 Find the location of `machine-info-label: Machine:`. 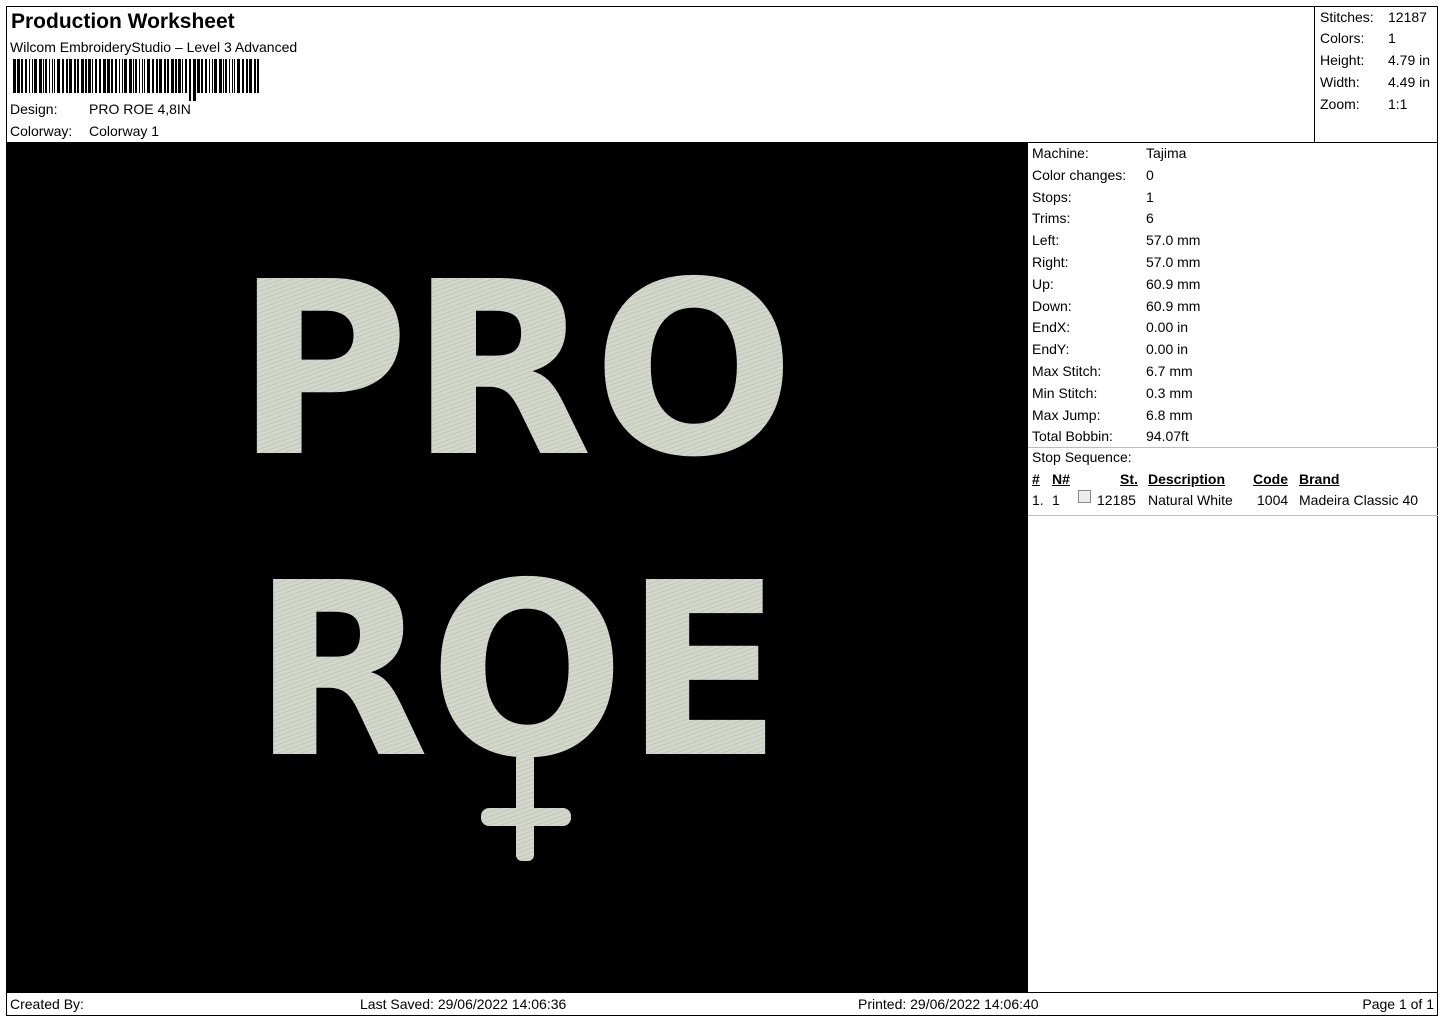

machine-info-label: Machine: is located at coordinates (1060, 153).